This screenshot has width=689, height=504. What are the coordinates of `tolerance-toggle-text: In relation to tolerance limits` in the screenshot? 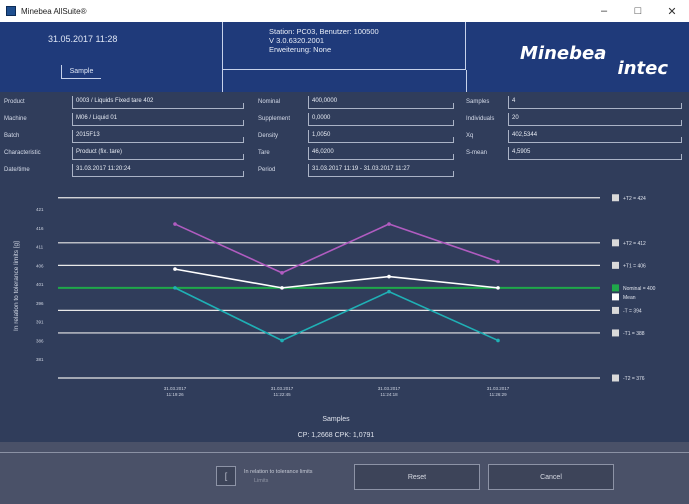 It's located at (278, 472).